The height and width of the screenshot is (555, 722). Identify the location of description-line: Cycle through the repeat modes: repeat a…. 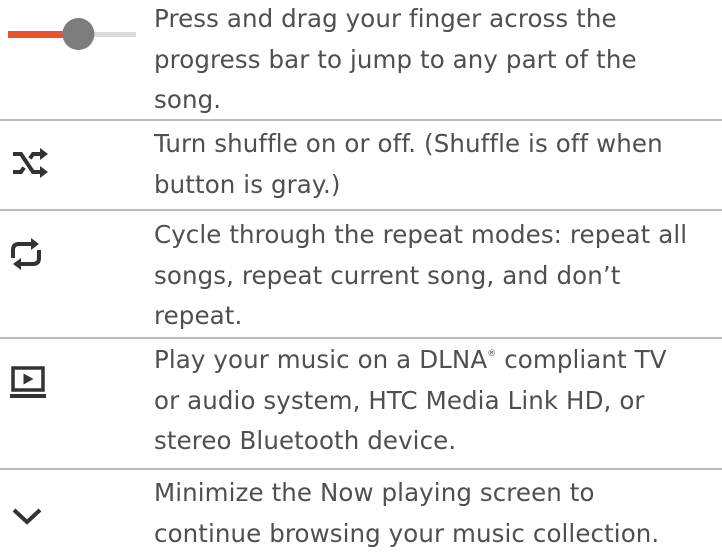
(421, 234).